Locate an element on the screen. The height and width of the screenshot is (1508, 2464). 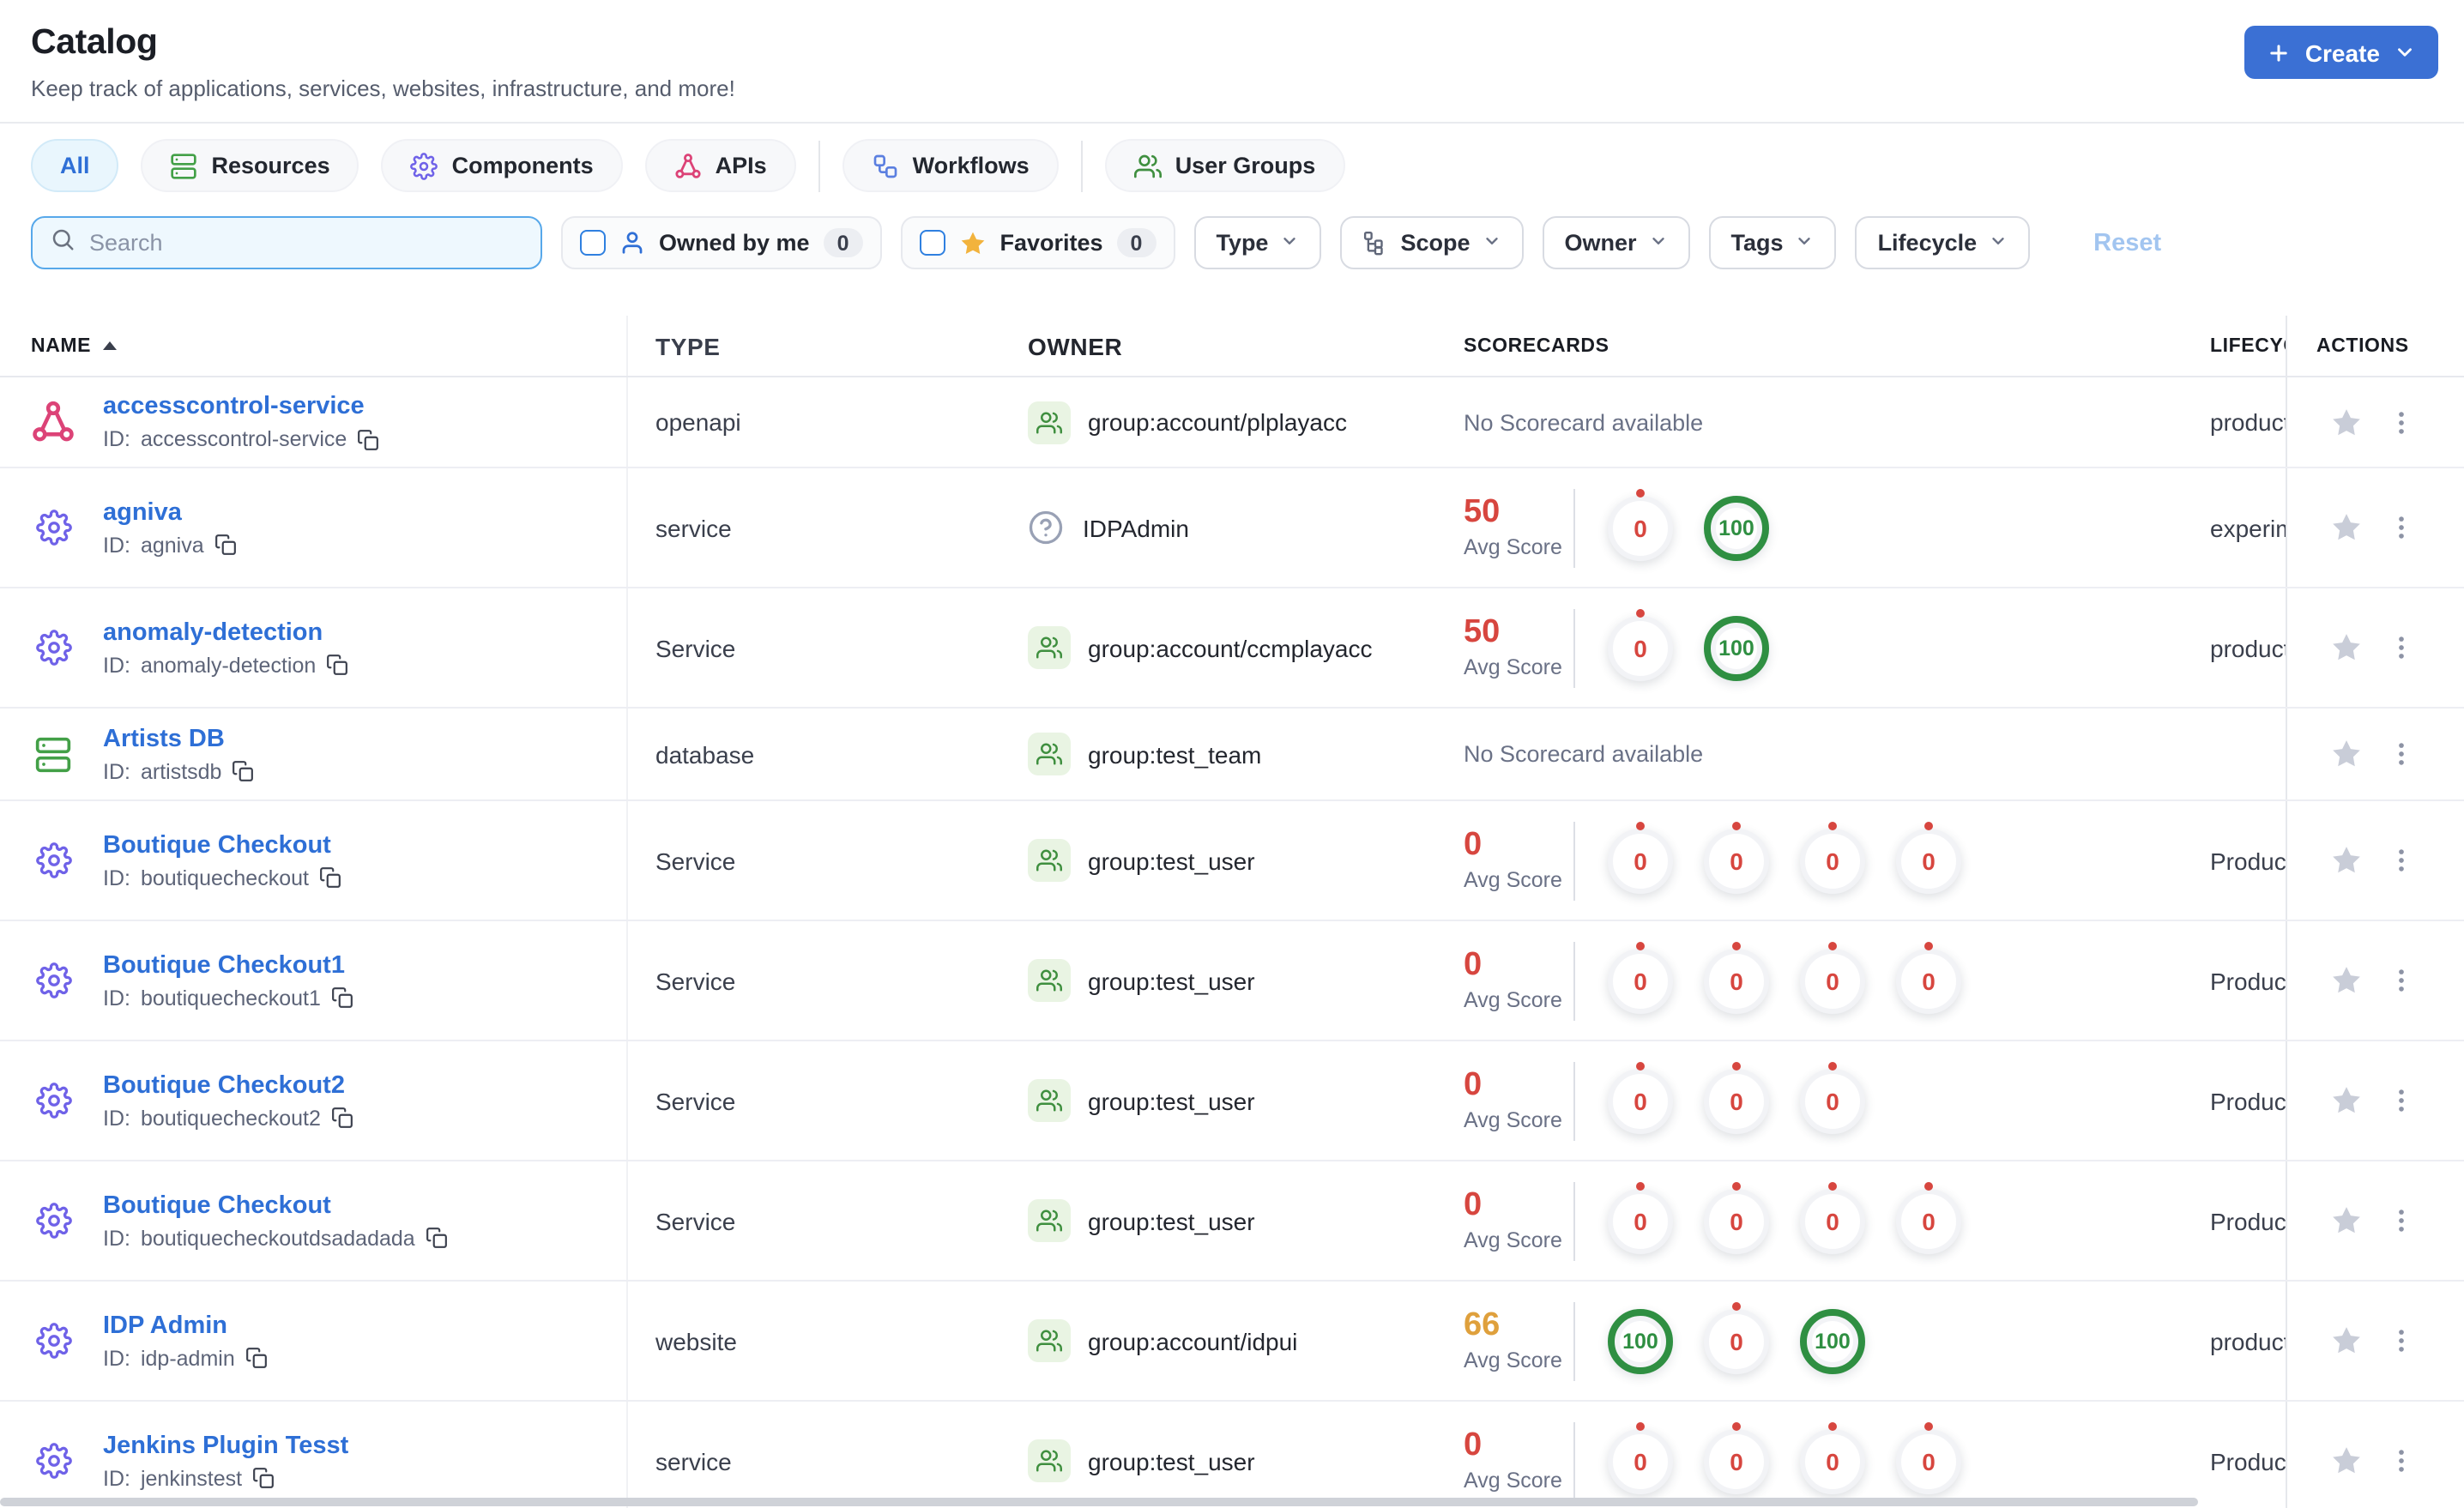
entity-name-link: Boutique Checkout1 is located at coordinates (228, 965).